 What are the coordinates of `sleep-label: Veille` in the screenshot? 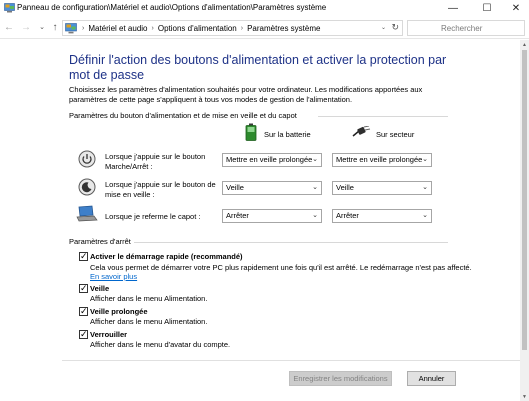 It's located at (100, 288).